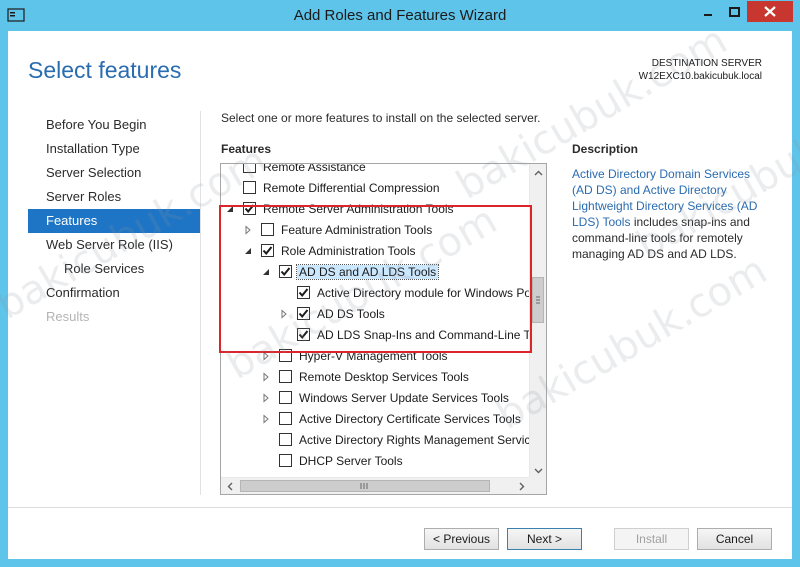 This screenshot has height=567, width=800. Describe the element at coordinates (605, 149) in the screenshot. I see `description-heading: Description` at that location.